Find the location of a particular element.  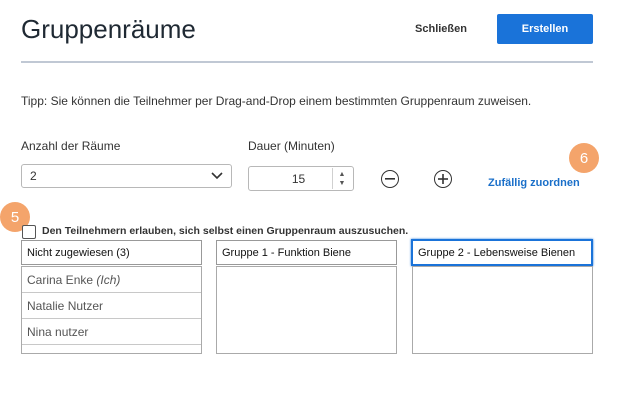

rooms-select-value: 2 is located at coordinates (33, 176).